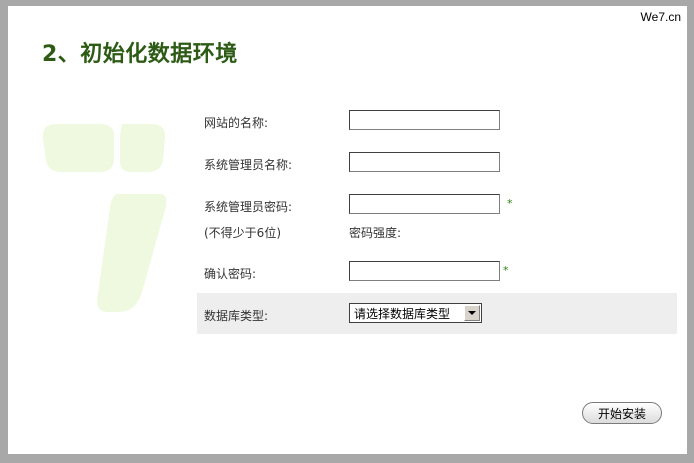 Image resolution: width=694 pixels, height=463 pixels. What do you see at coordinates (236, 316) in the screenshot?
I see `db-type-label: 数据库类型:` at bounding box center [236, 316].